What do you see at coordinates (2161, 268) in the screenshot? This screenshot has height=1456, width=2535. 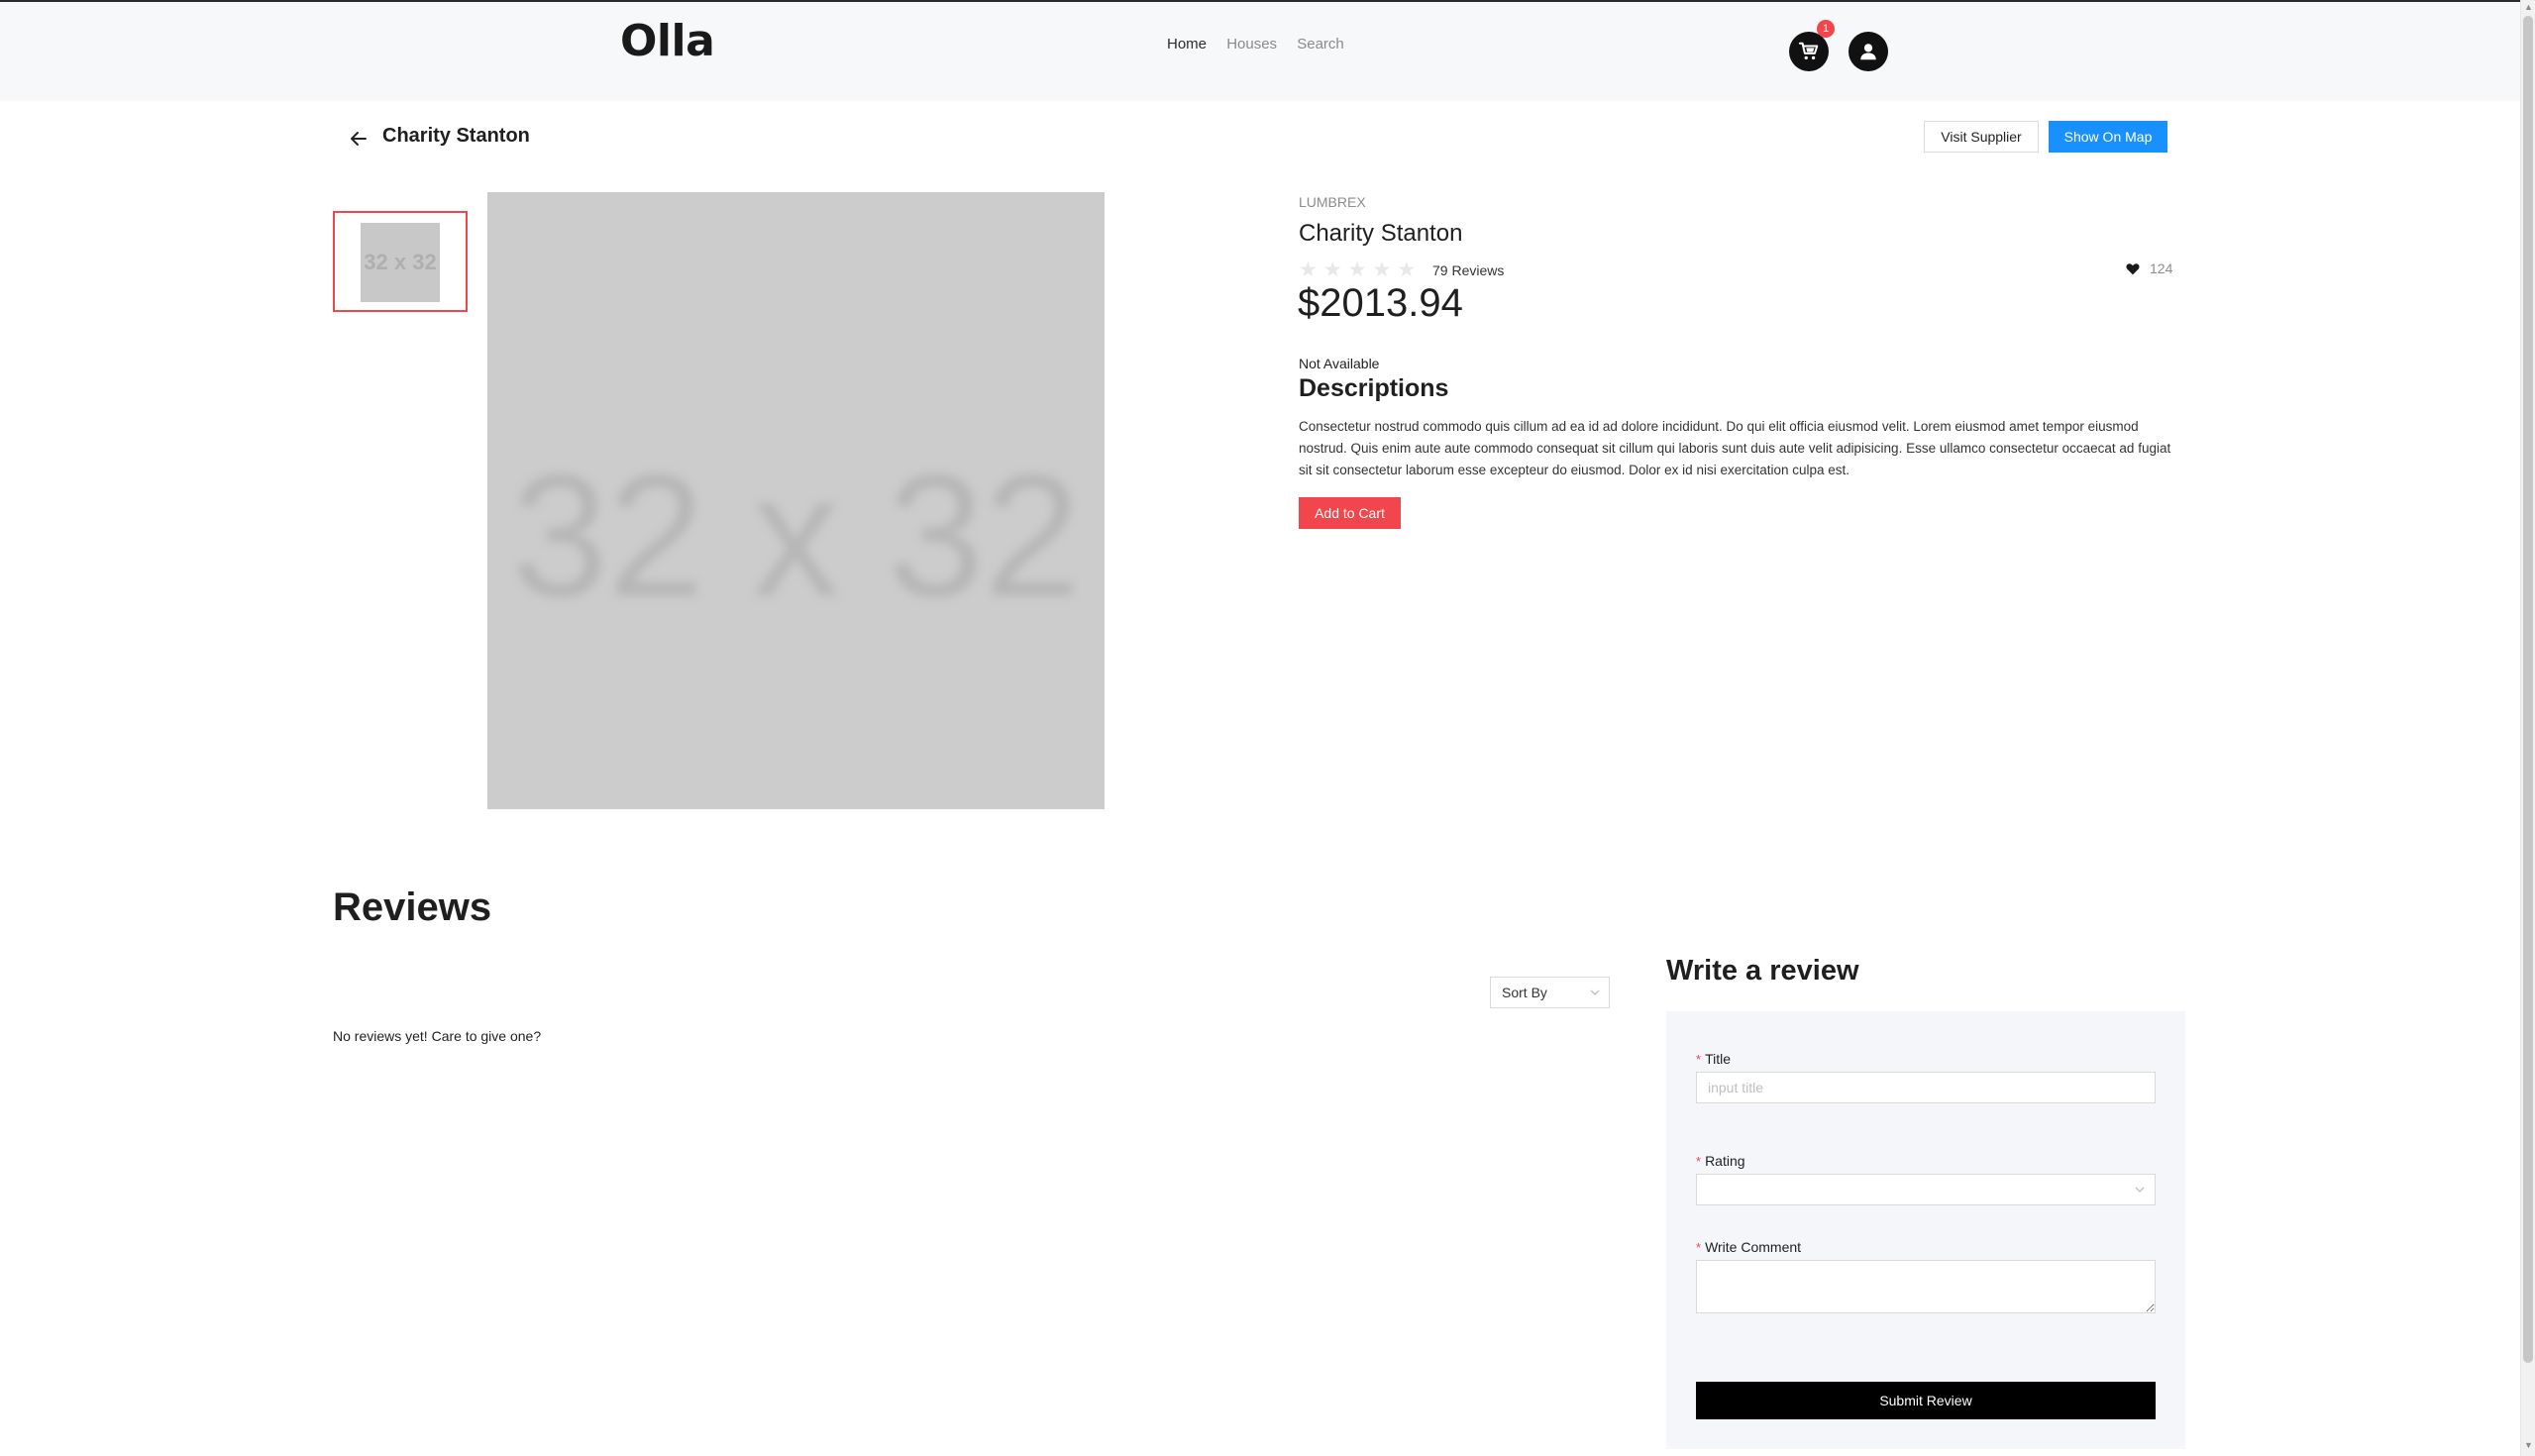 I see `likes-count: 124` at bounding box center [2161, 268].